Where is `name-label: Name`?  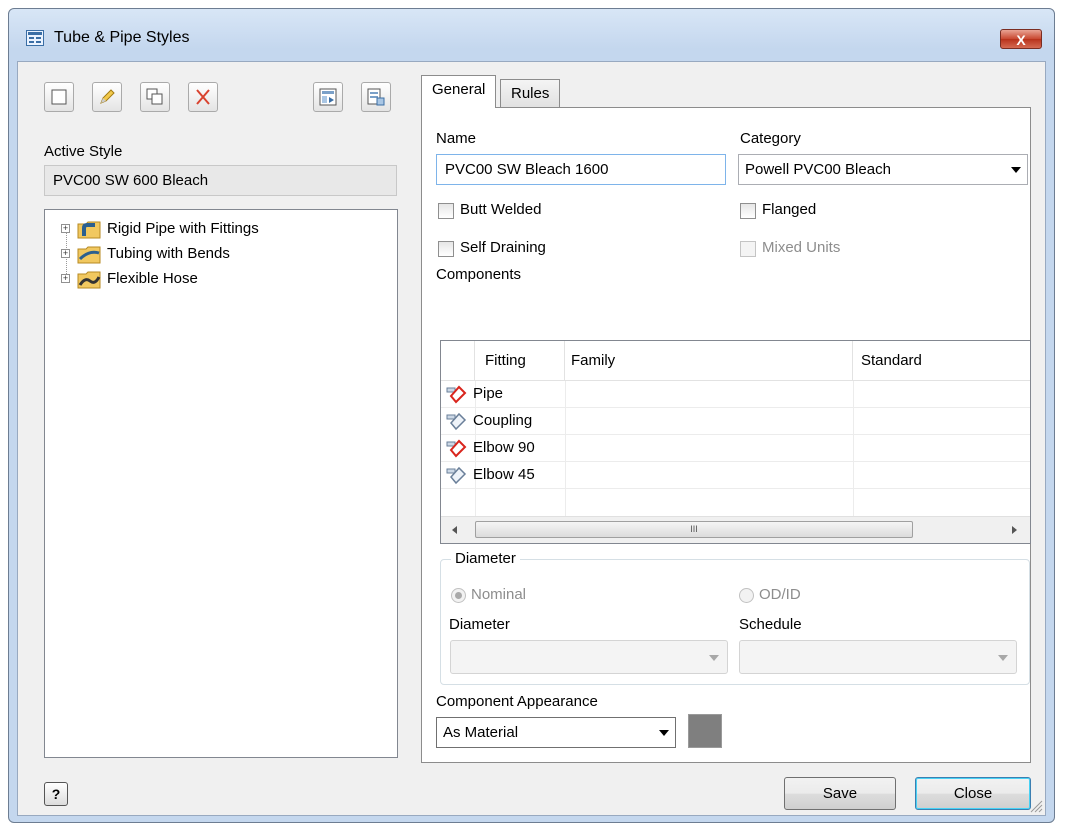 name-label: Name is located at coordinates (456, 138).